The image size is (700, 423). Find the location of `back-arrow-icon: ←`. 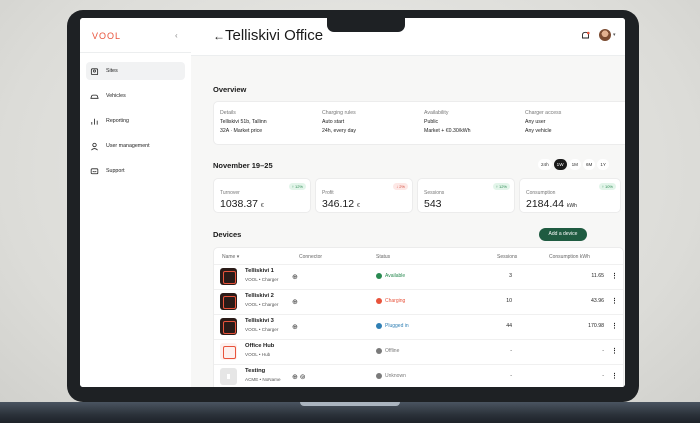

back-arrow-icon: ← is located at coordinates (219, 36).